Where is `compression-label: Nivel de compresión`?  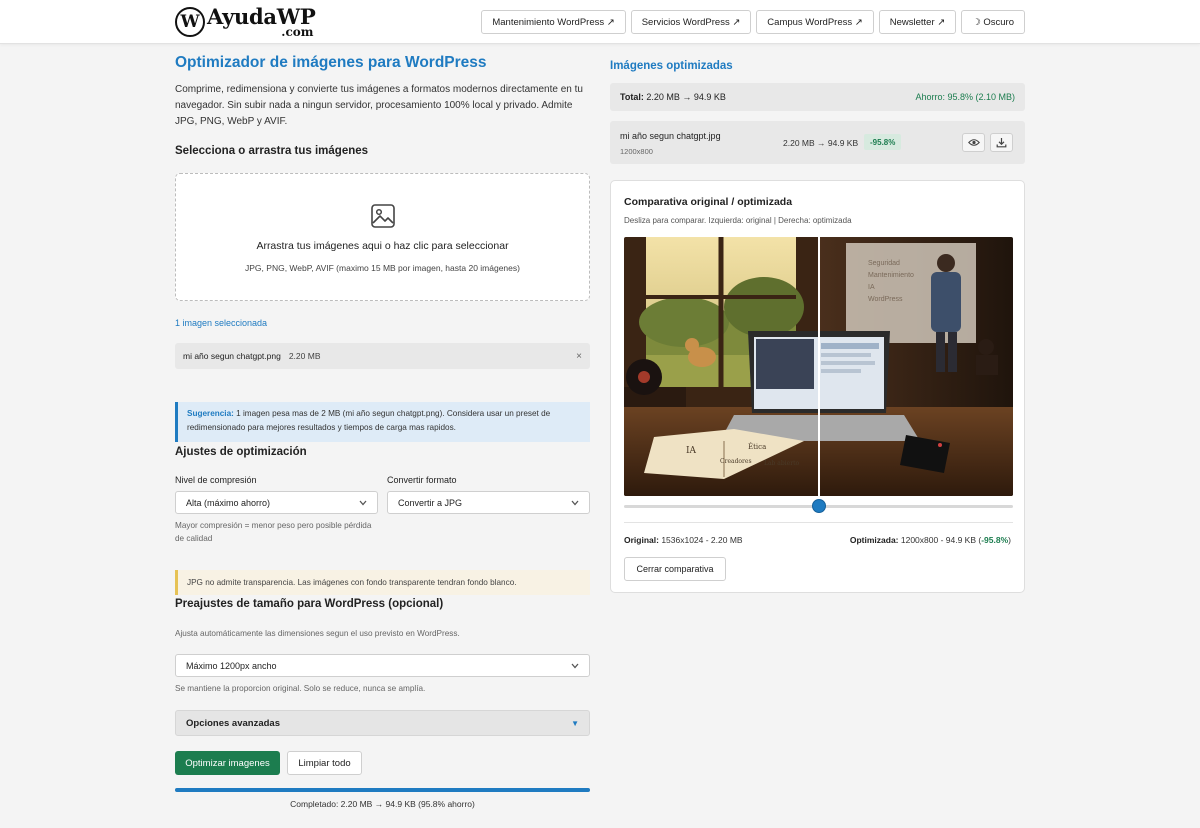
compression-label: Nivel de compresión is located at coordinates (216, 480).